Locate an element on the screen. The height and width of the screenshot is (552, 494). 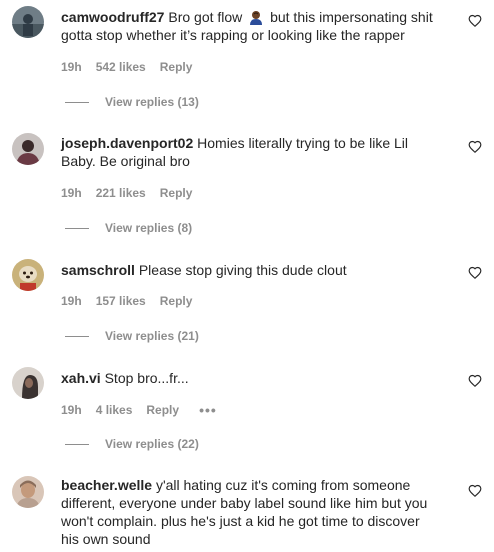
comment-meta: 19h 221 likes Reply is located at coordinates (133, 193).